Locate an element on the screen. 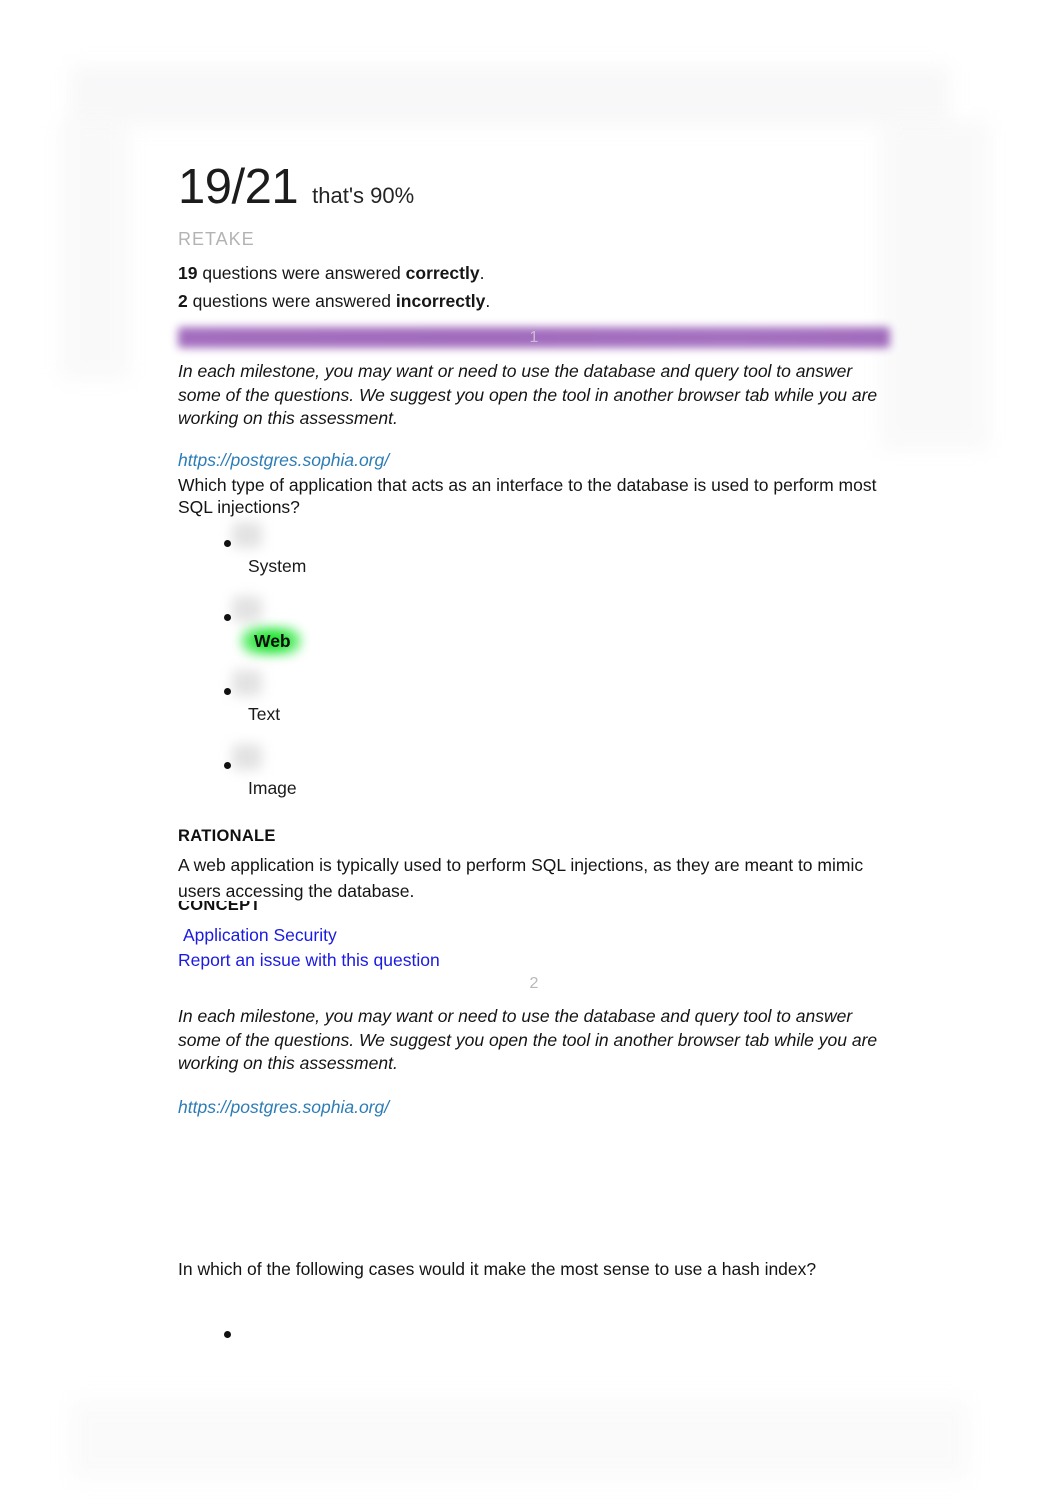 The image size is (1062, 1508). question-2-number: 2 is located at coordinates (534, 983).